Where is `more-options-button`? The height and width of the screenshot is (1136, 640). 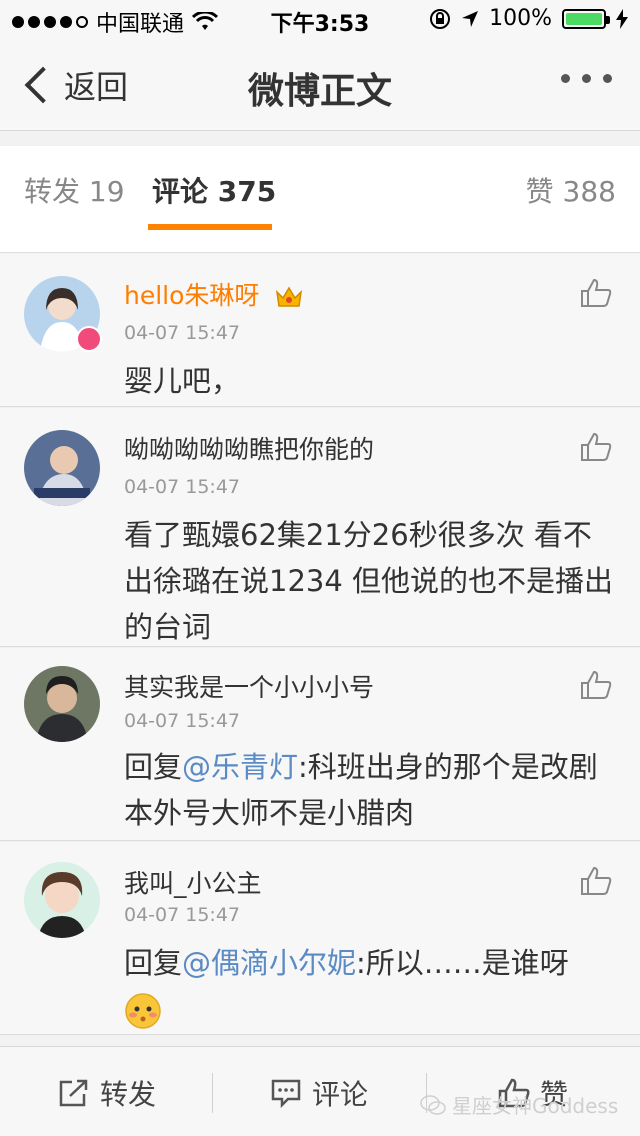 more-options-button is located at coordinates (586, 78).